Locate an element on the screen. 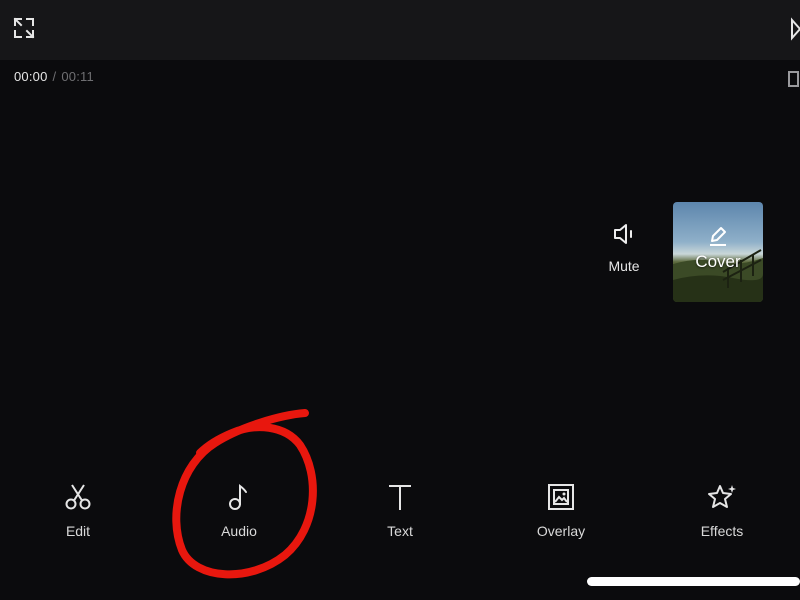 The height and width of the screenshot is (600, 800). mute-button: Mute is located at coordinates (624, 254).